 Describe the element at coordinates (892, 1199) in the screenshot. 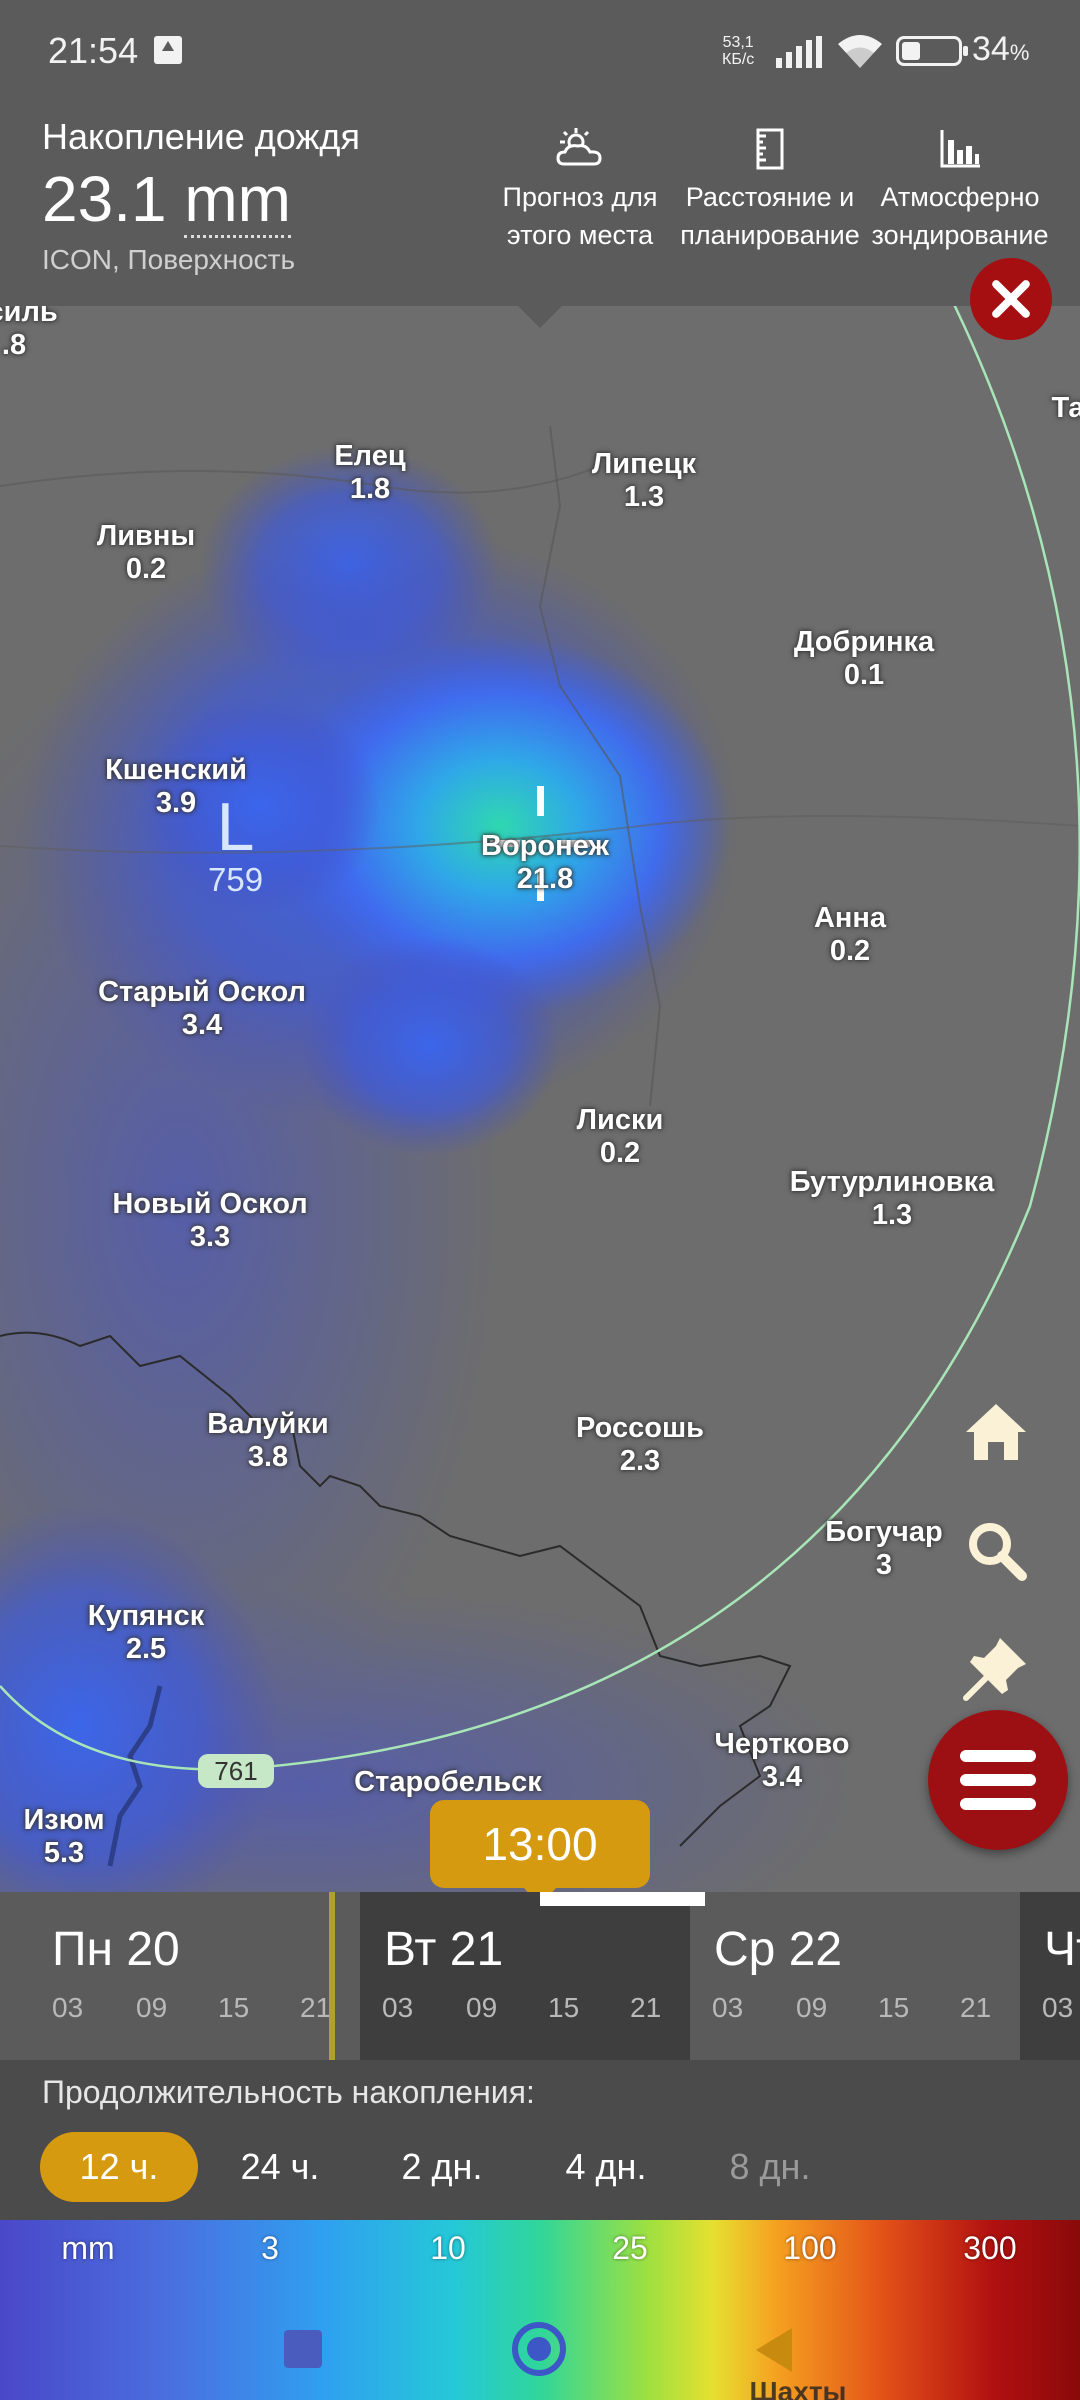

I see `city-label: Бутурлиновка 1.3` at that location.